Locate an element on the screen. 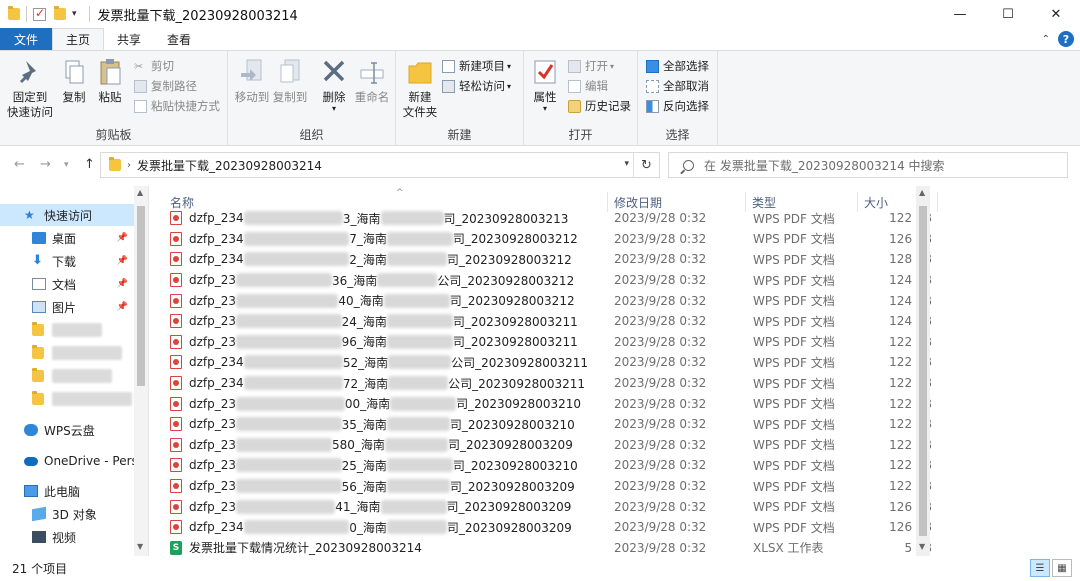  file-name: dzfp_234 3_海南 司_20230928003213 is located at coordinates (369, 218).